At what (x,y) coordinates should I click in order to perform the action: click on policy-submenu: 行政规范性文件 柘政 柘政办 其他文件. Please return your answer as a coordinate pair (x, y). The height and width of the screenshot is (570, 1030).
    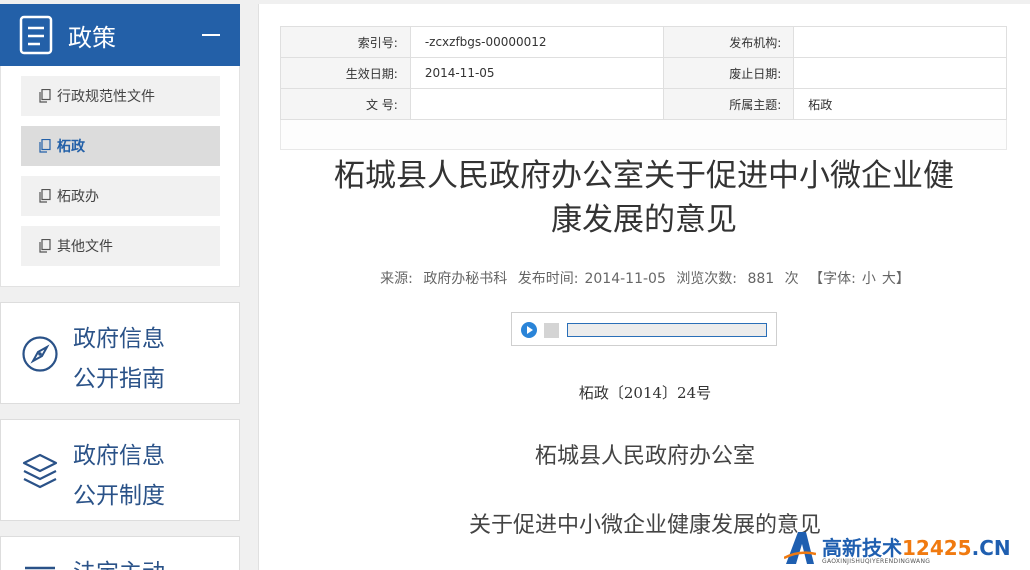
    Looking at the image, I should click on (120, 176).